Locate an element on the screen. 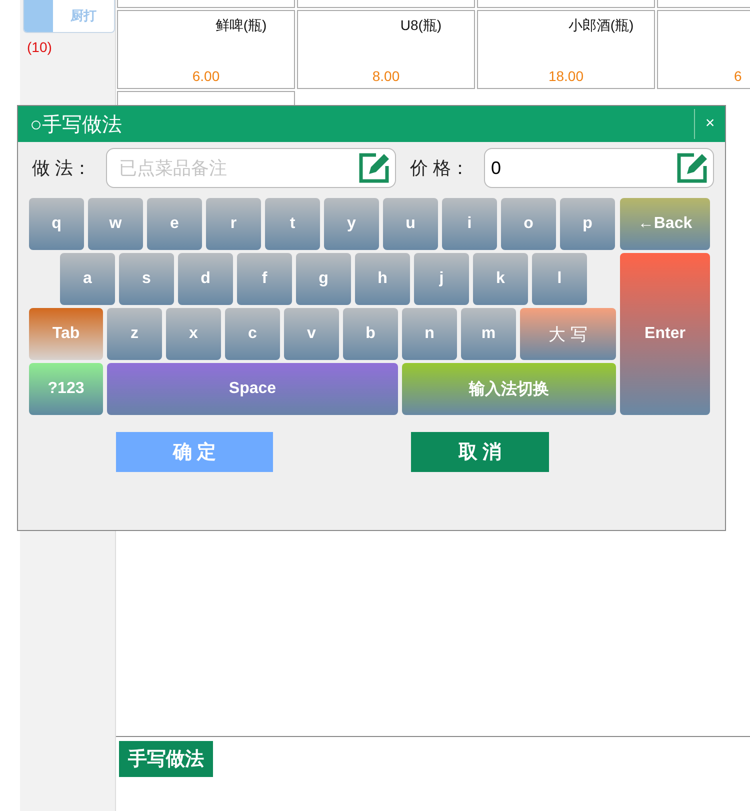 This screenshot has height=811, width=750. key-button: s is located at coordinates (146, 279).